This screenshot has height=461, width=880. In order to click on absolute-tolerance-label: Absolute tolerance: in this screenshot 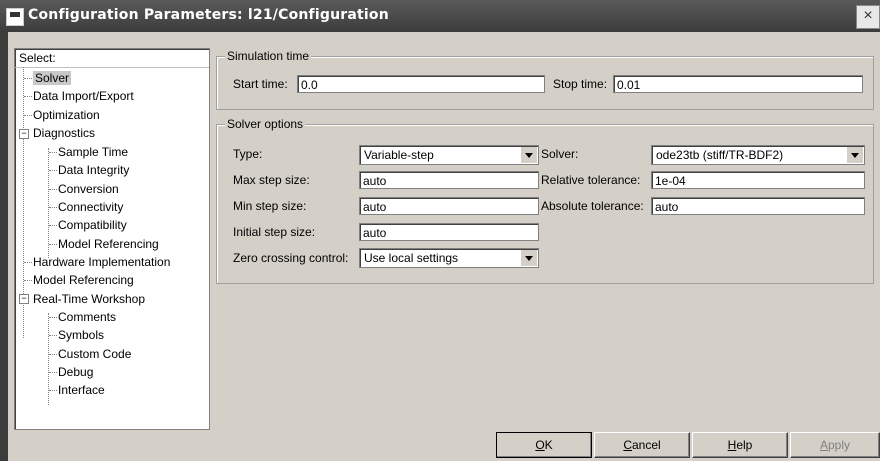, I will do `click(592, 206)`.